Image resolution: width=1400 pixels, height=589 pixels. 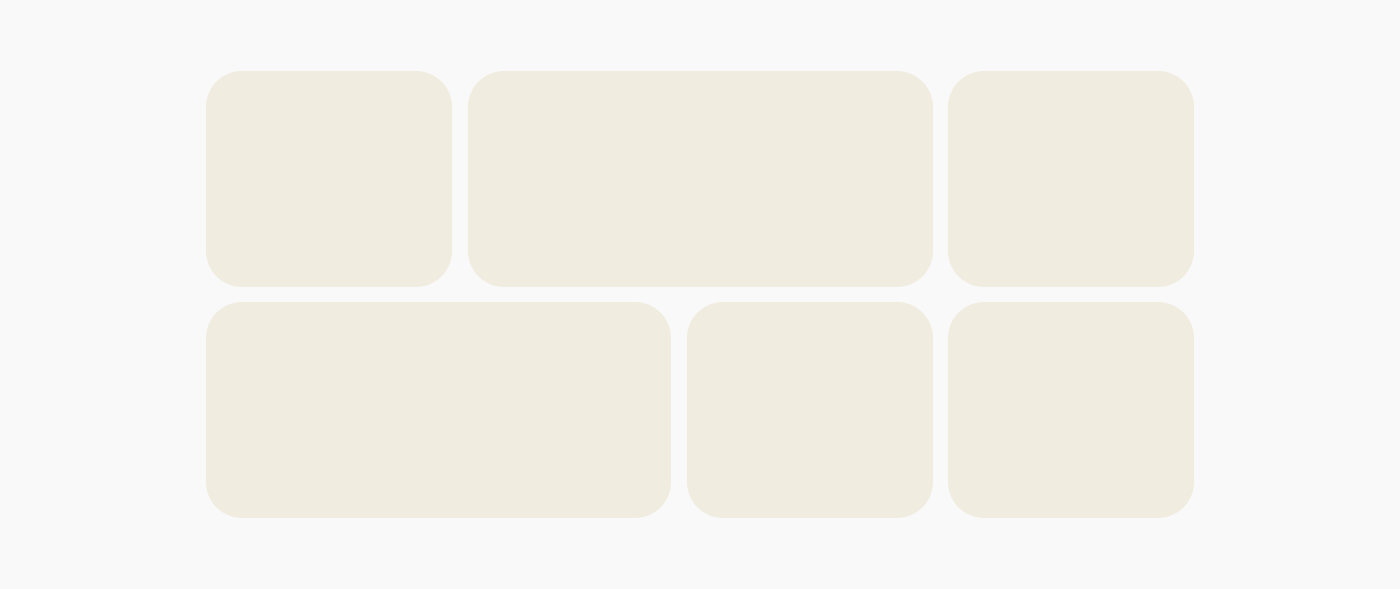 What do you see at coordinates (1071, 410) in the screenshot?
I see `tile-bottom-right` at bounding box center [1071, 410].